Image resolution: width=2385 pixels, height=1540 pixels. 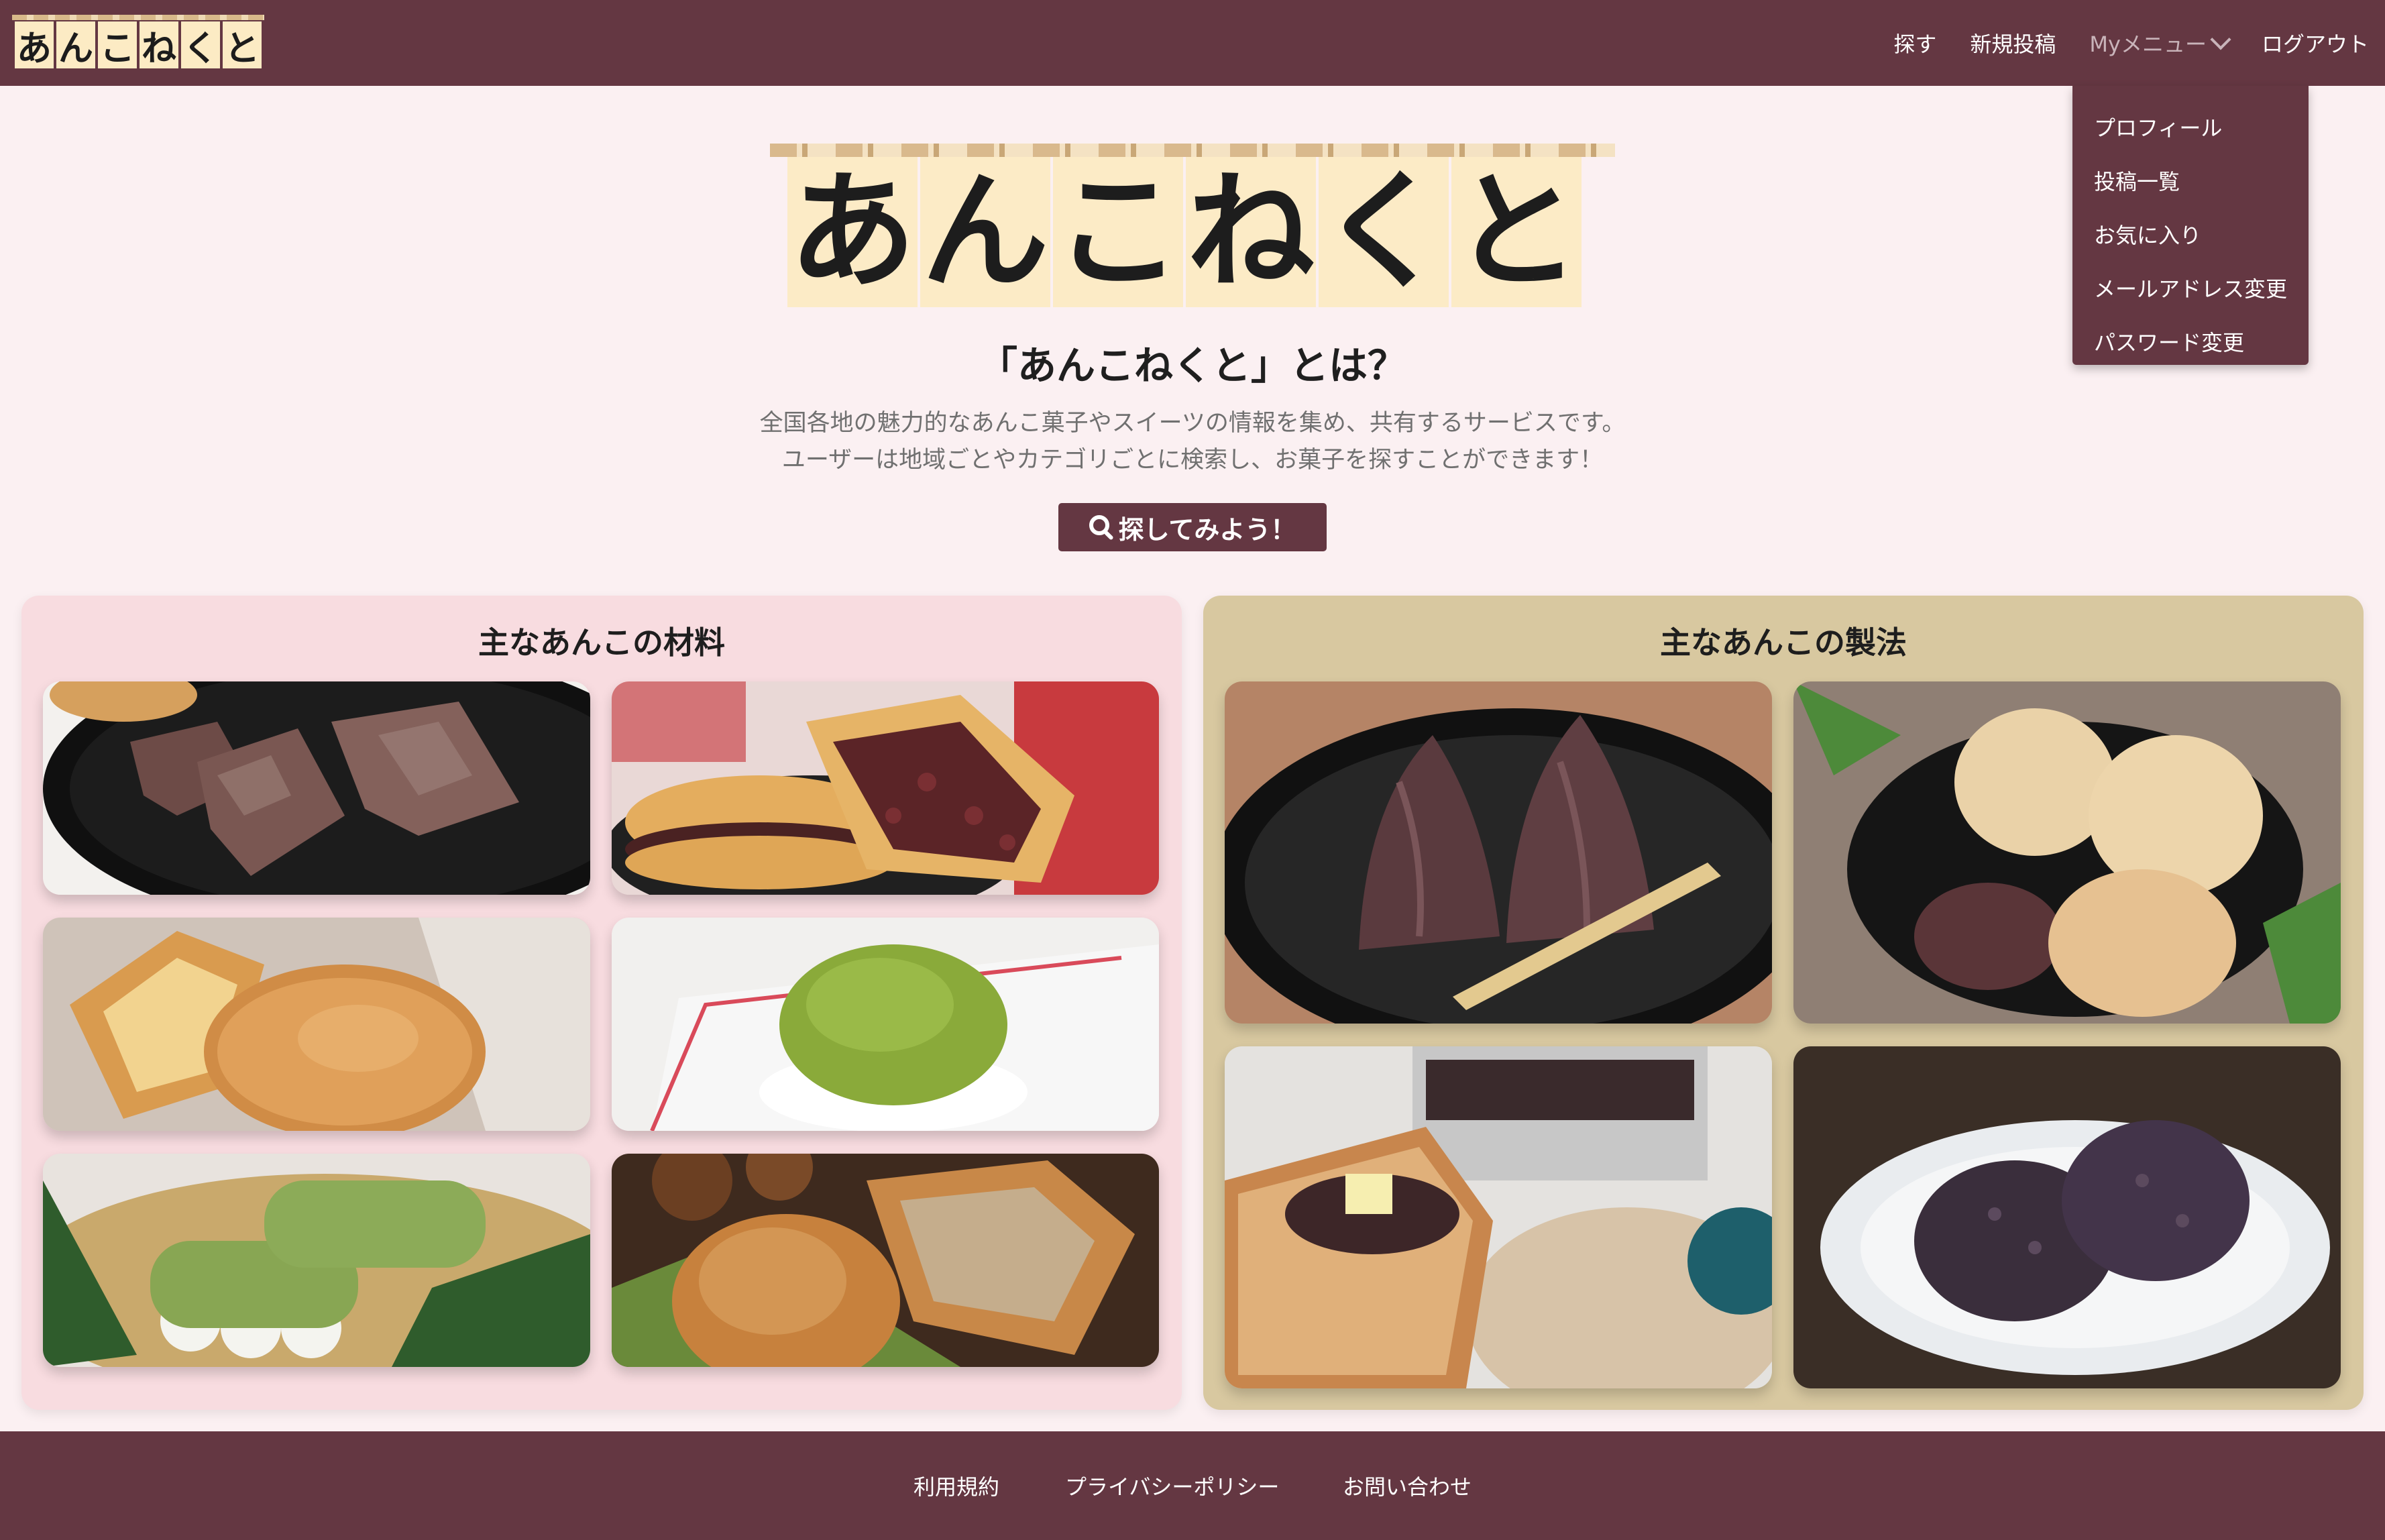 I want to click on hero-char: あ, so click(x=852, y=232).